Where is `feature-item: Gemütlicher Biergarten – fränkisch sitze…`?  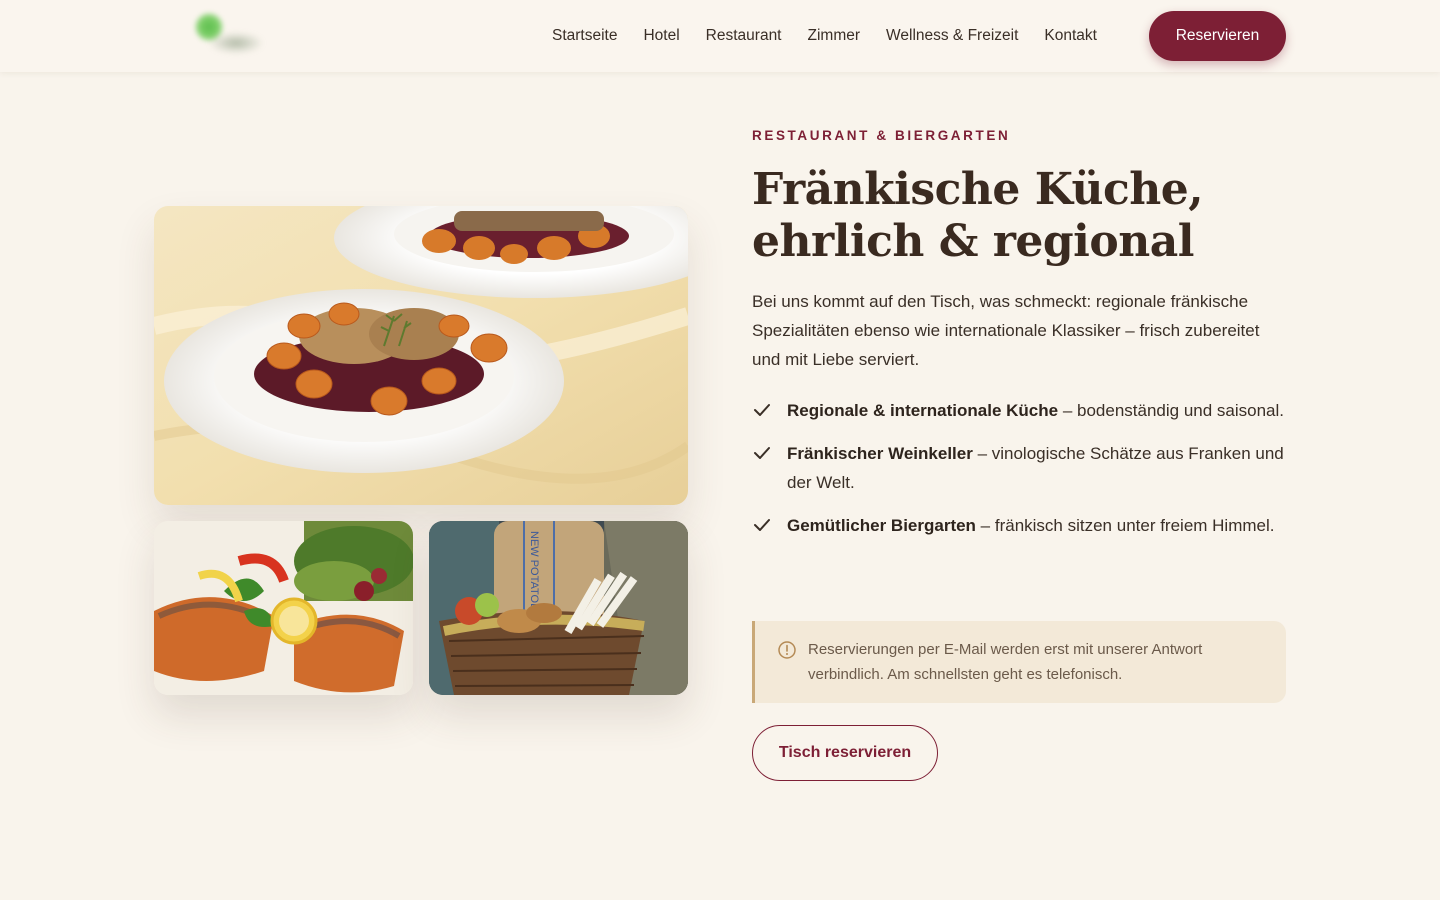
feature-item: Gemütlicher Biergarten – fränkisch sitze… is located at coordinates (1022, 525).